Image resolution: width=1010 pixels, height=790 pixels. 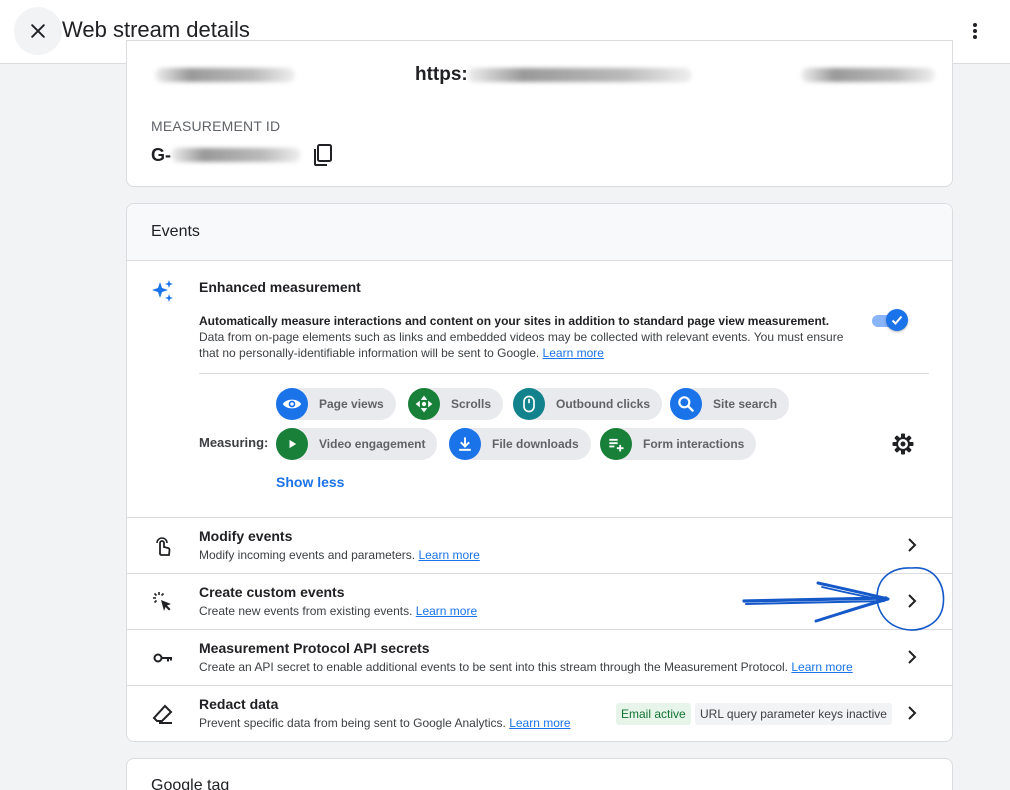 I want to click on chip-page-views: Page views, so click(x=336, y=404).